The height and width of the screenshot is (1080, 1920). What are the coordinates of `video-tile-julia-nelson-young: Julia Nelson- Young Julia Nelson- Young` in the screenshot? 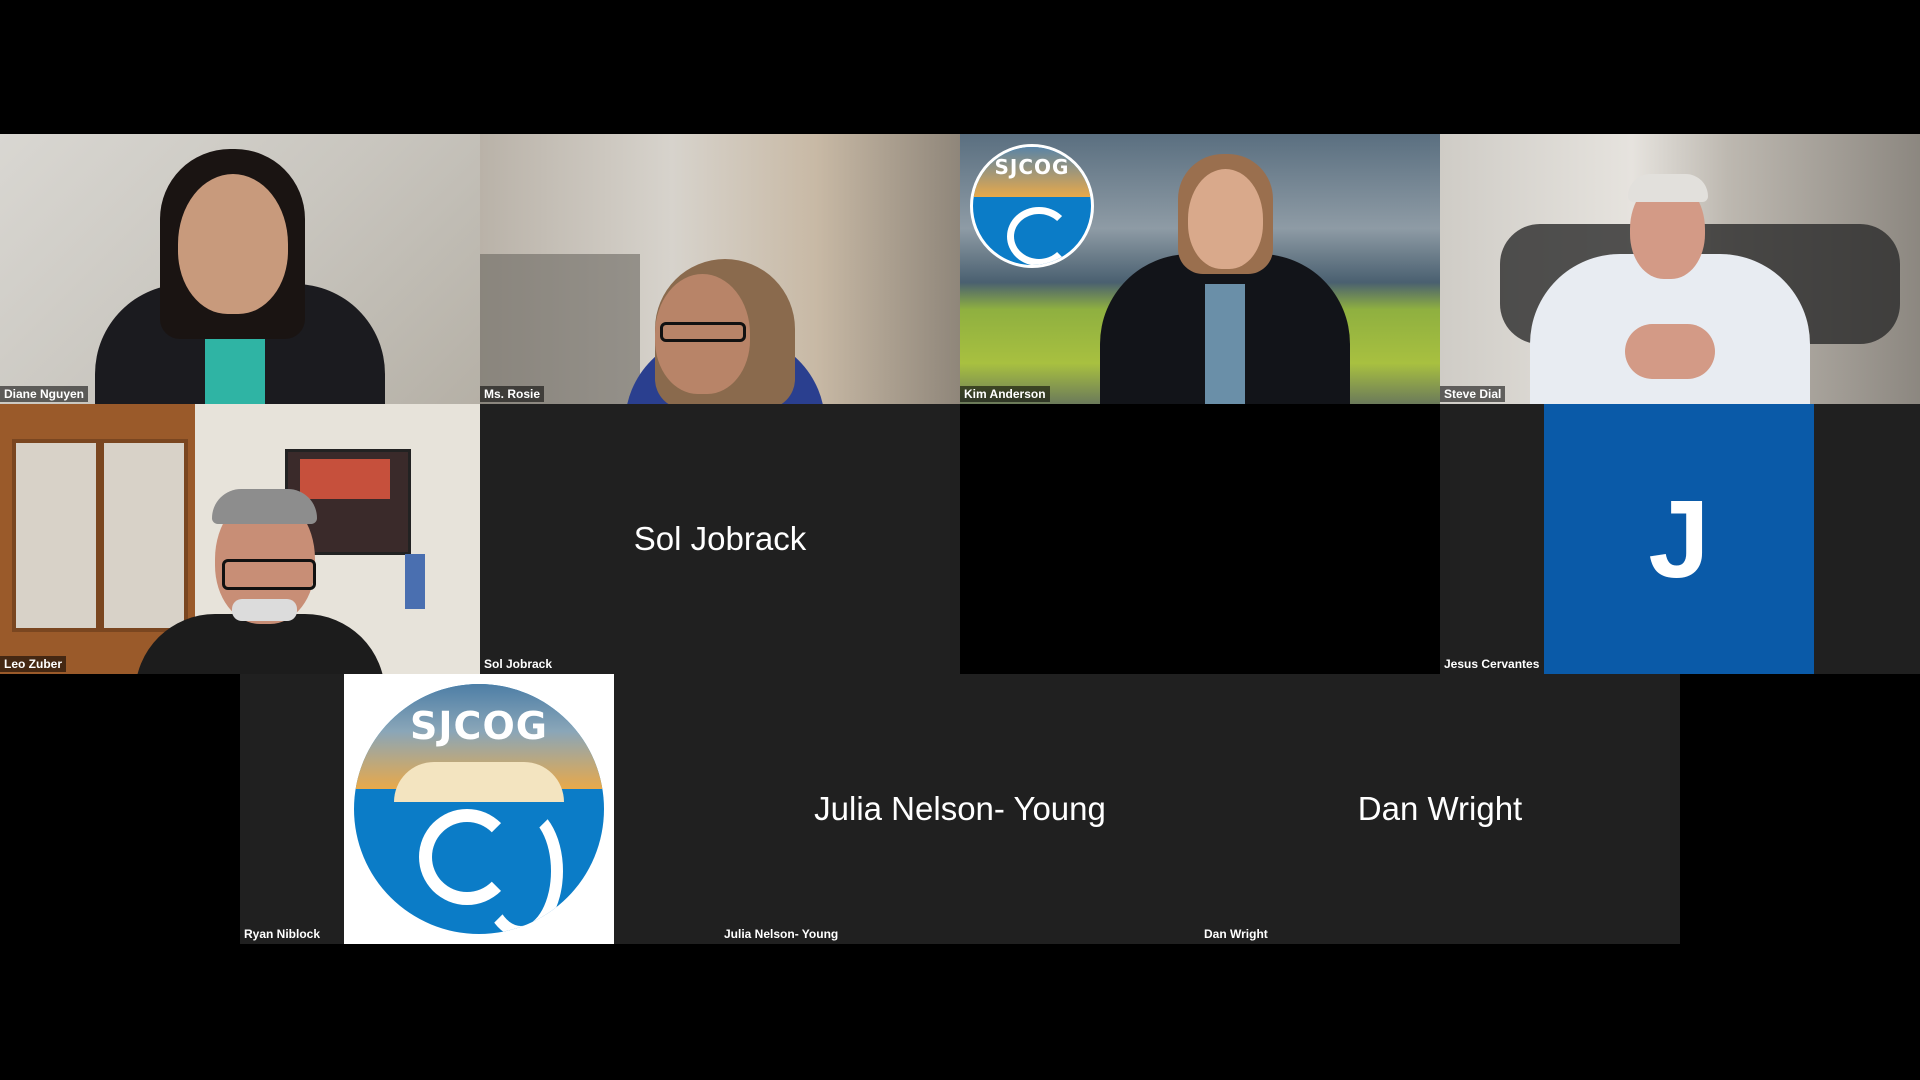 It's located at (960, 809).